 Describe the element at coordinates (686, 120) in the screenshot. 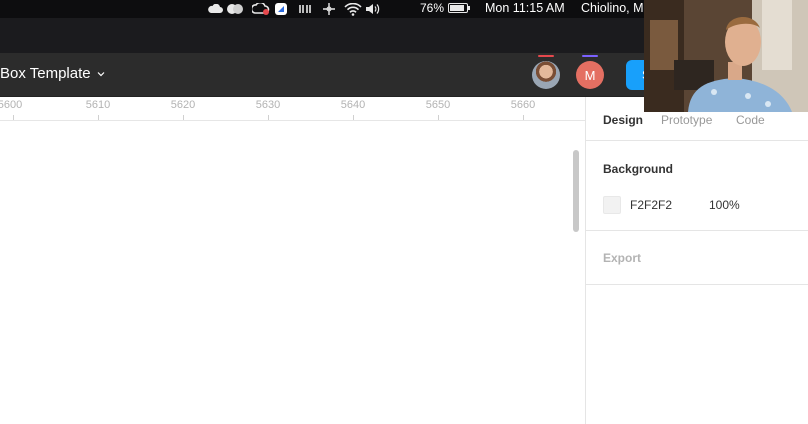

I see `tab-prototype: Prototype` at that location.